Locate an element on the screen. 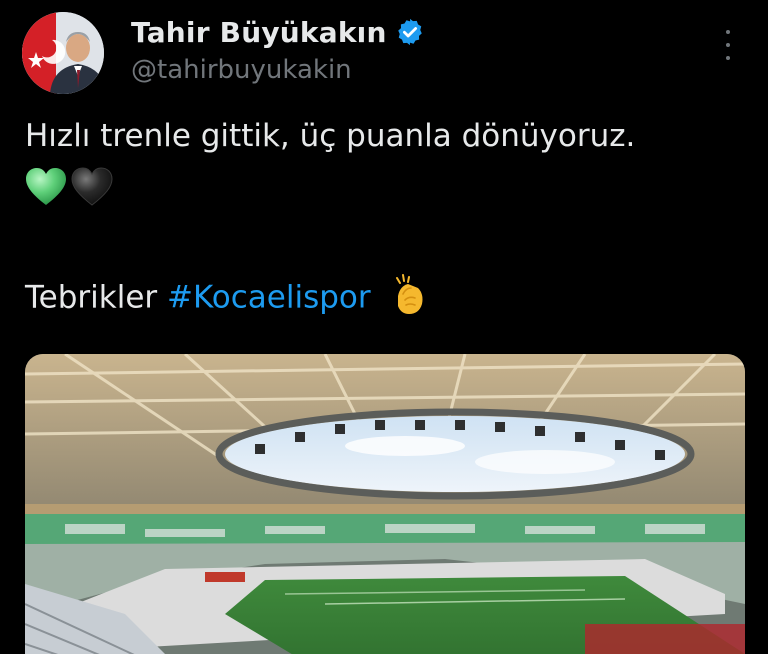 Image resolution: width=768 pixels, height=654 pixels. hashtag-link: #Kocaelispor is located at coordinates (269, 298).